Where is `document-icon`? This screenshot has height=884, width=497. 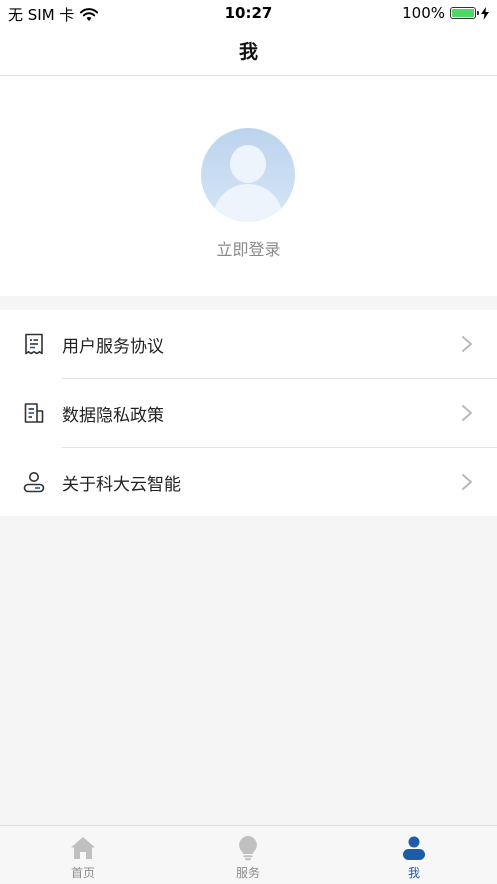
document-icon is located at coordinates (34, 344).